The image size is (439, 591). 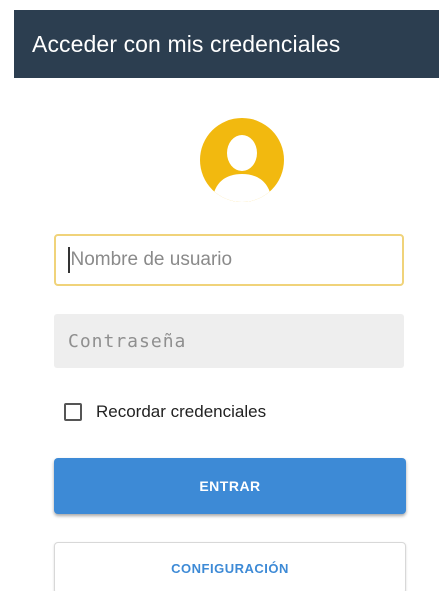 What do you see at coordinates (69, 260) in the screenshot?
I see `text-cursor` at bounding box center [69, 260].